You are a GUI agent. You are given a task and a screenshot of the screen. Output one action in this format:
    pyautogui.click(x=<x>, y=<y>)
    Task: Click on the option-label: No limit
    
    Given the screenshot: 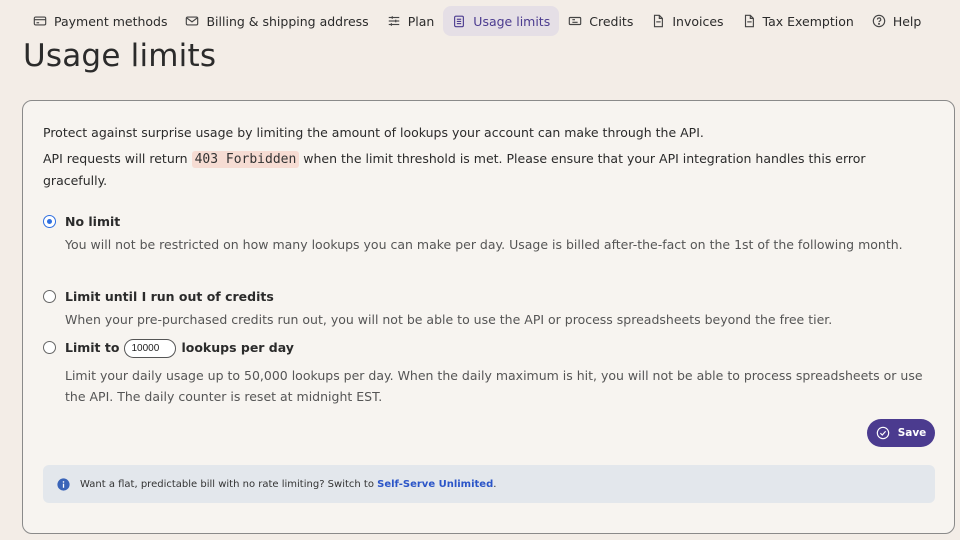 What is the action you would take?
    pyautogui.click(x=93, y=221)
    